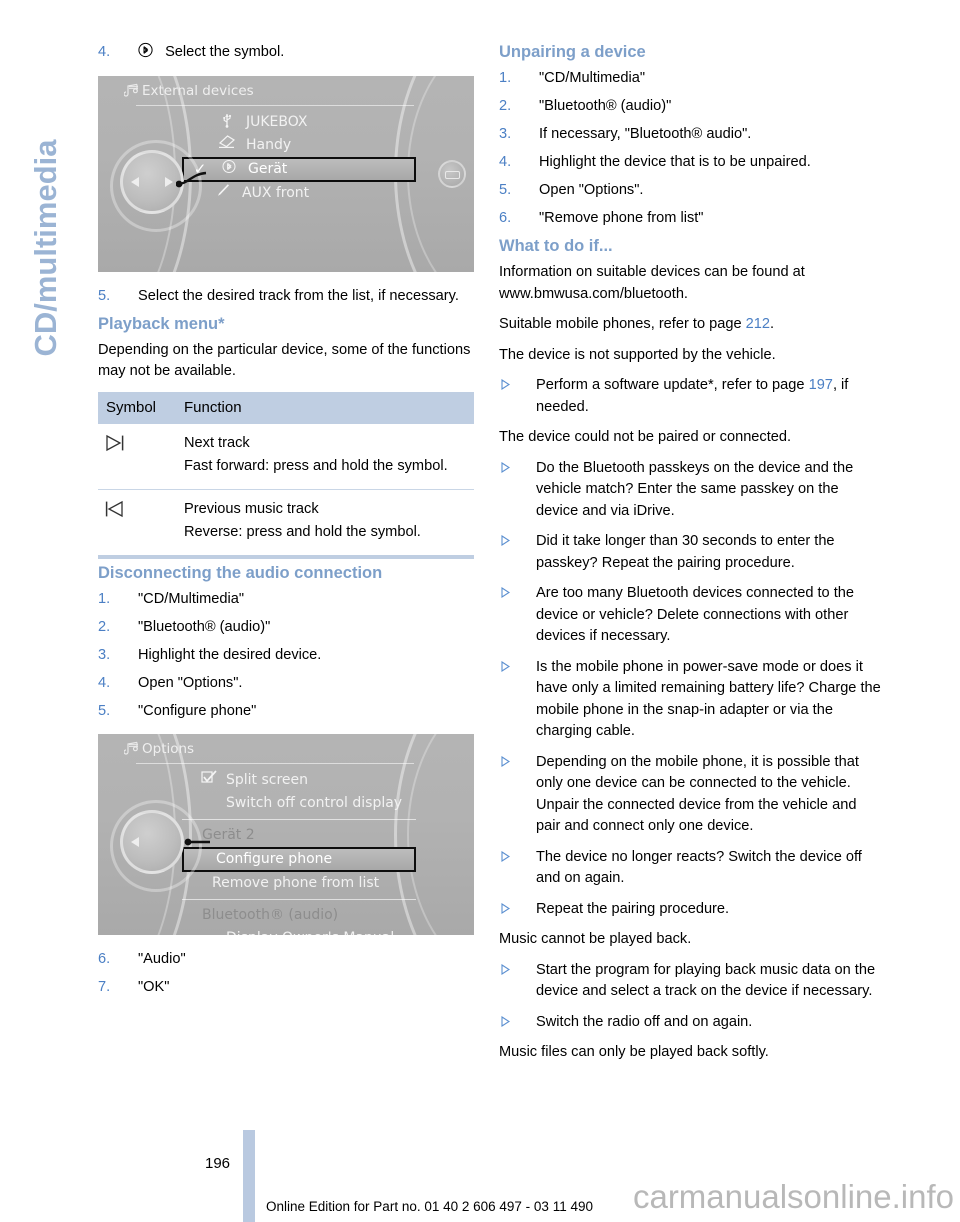 The image size is (960, 1222). I want to click on list-item: Switch the radio off and on again., so click(690, 1023).